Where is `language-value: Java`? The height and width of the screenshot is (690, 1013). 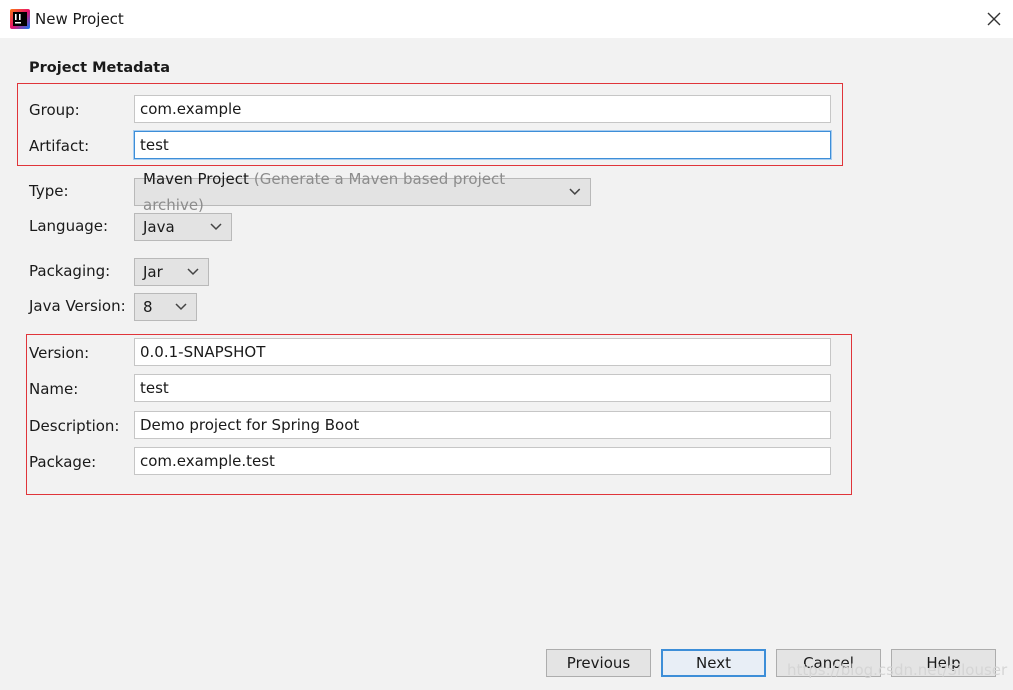
language-value: Java is located at coordinates (159, 227).